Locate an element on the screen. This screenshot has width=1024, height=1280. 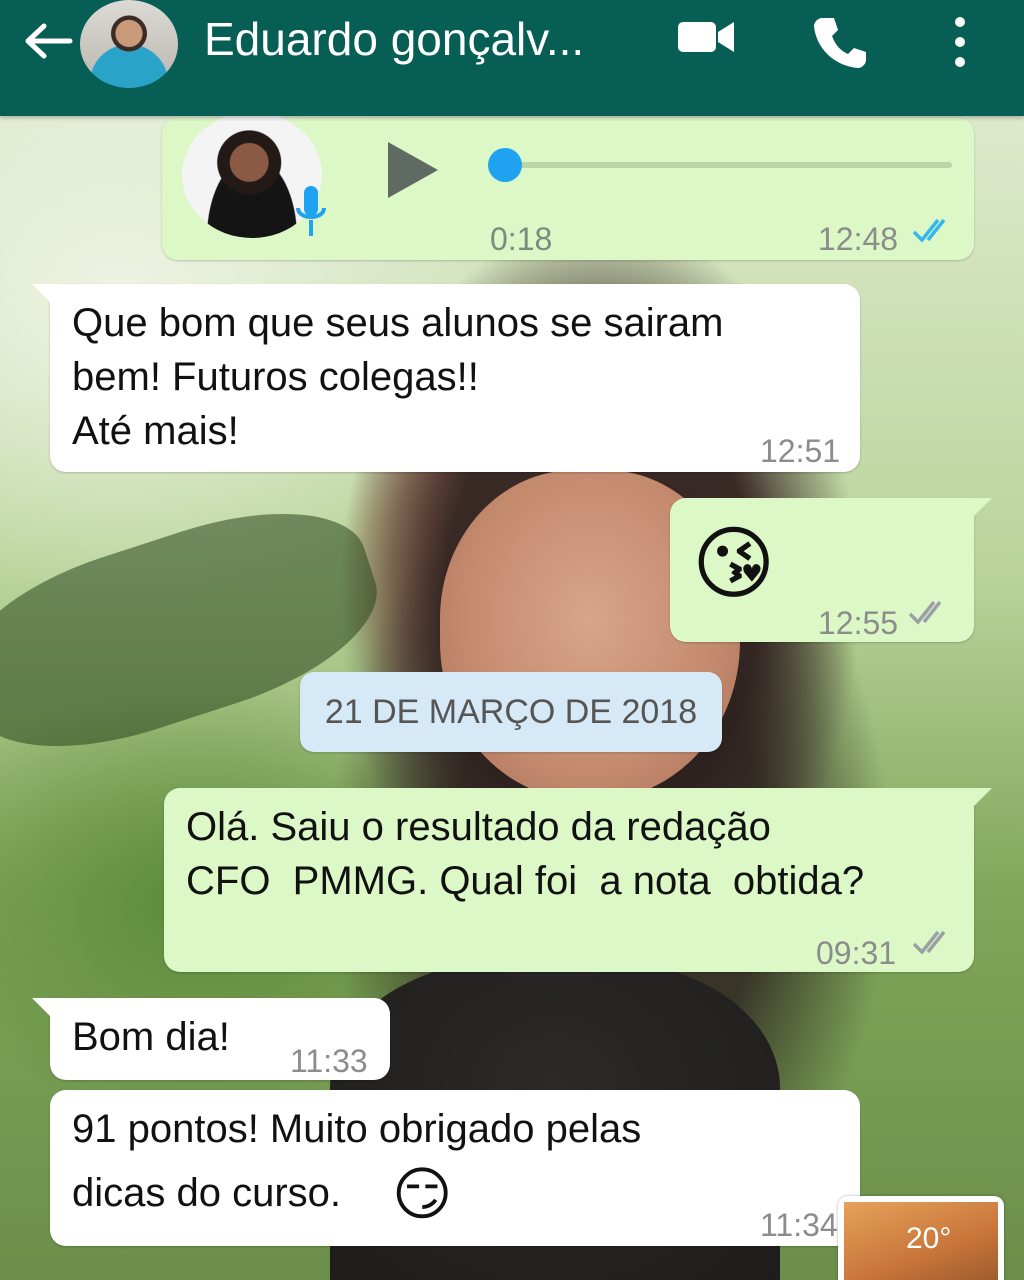
message-text-line: Que bom que seus alunos se sairam is located at coordinates (398, 323).